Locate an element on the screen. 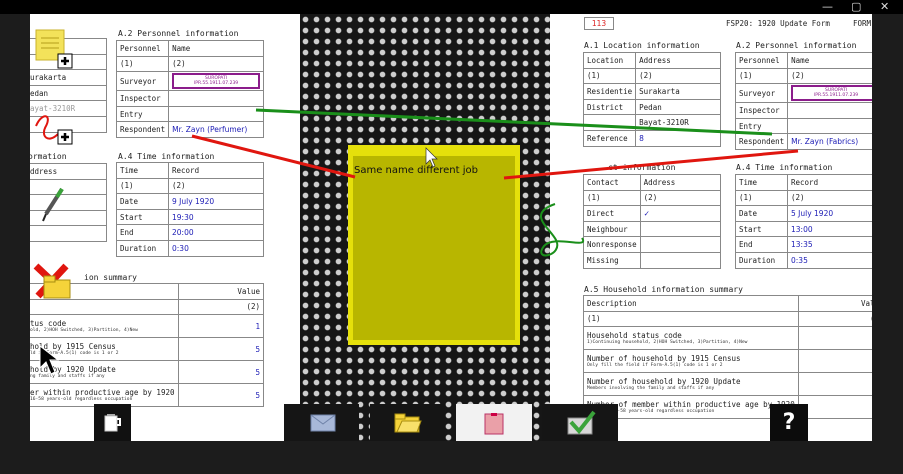 The image size is (903, 474). close-button: ✕ is located at coordinates (884, 6).